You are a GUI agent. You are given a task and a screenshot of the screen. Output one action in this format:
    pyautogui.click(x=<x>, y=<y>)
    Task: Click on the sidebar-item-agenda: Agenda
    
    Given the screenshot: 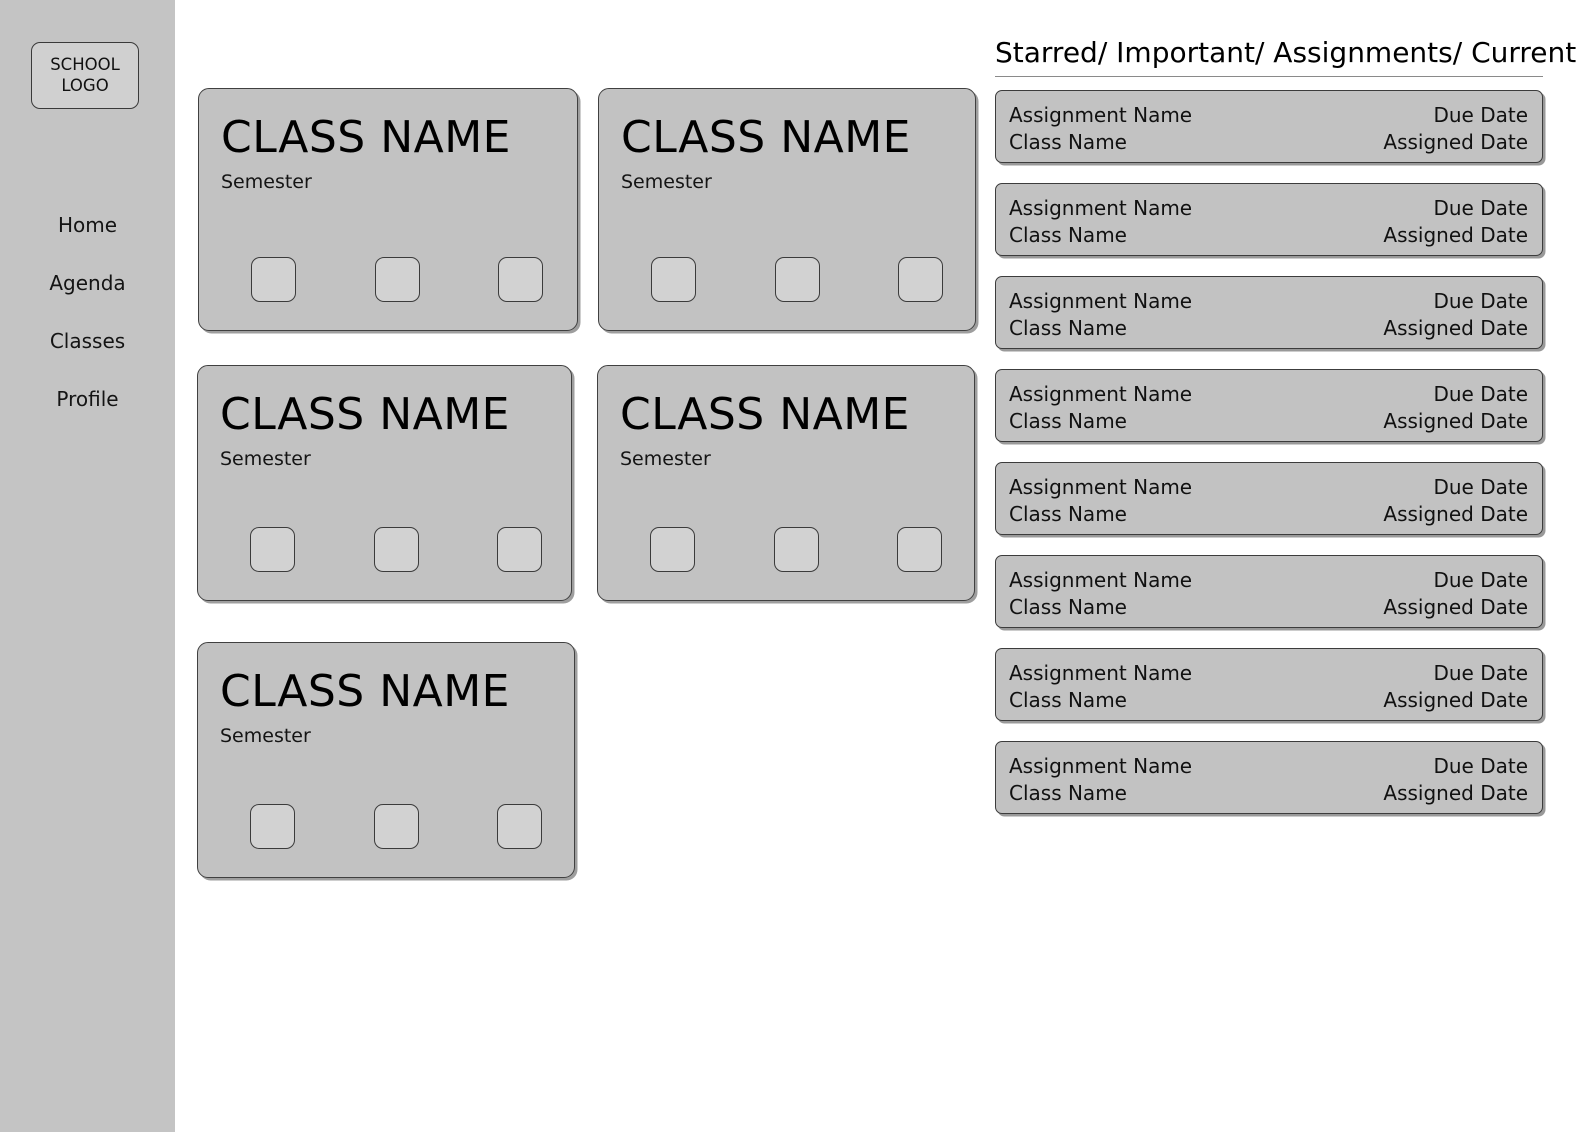 What is the action you would take?
    pyautogui.click(x=87, y=283)
    